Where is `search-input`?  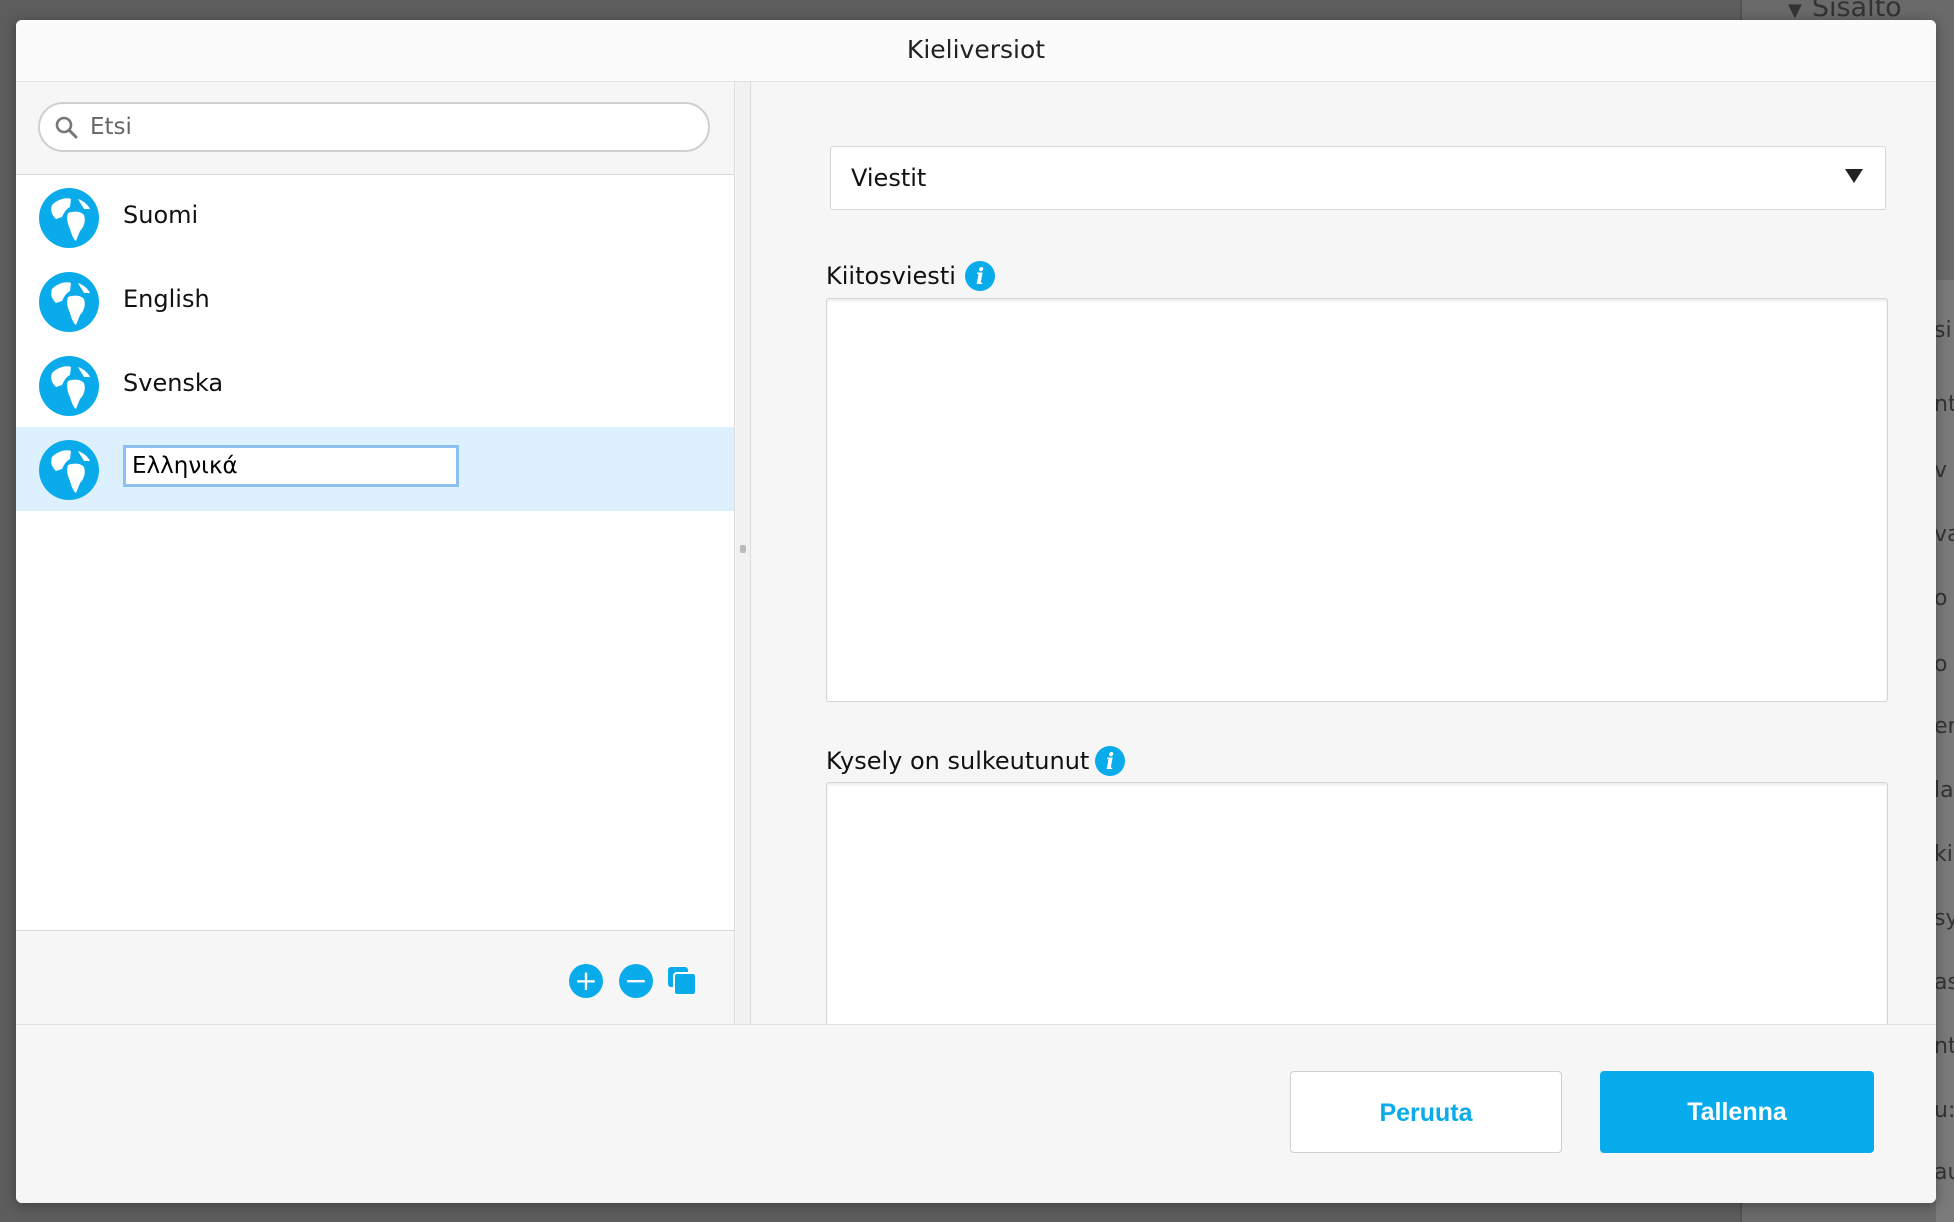 search-input is located at coordinates (390, 127).